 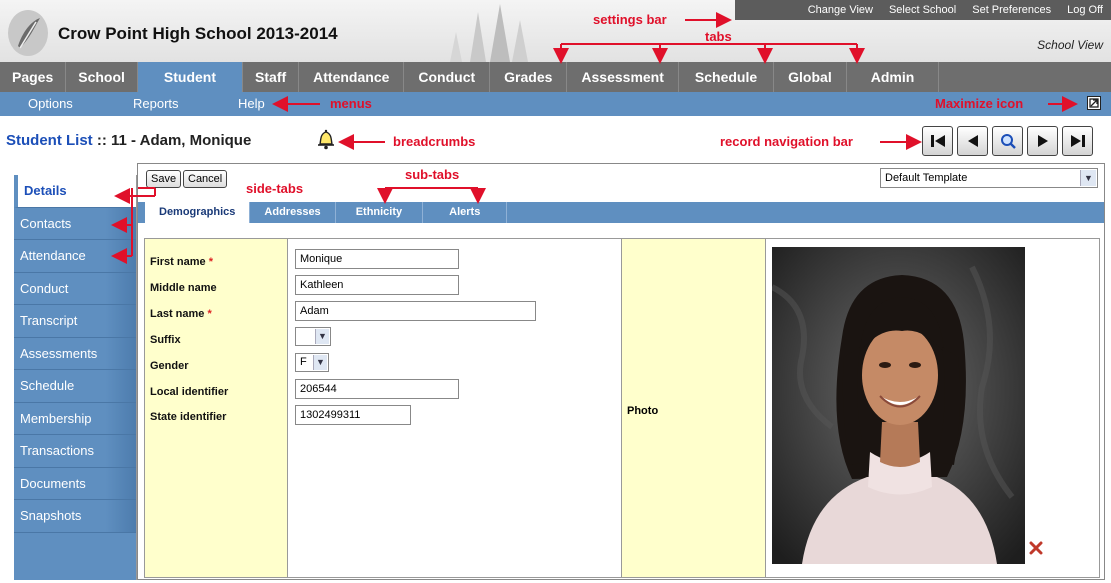 I want to click on side-tab-transactions: Transactions, so click(x=75, y=451).